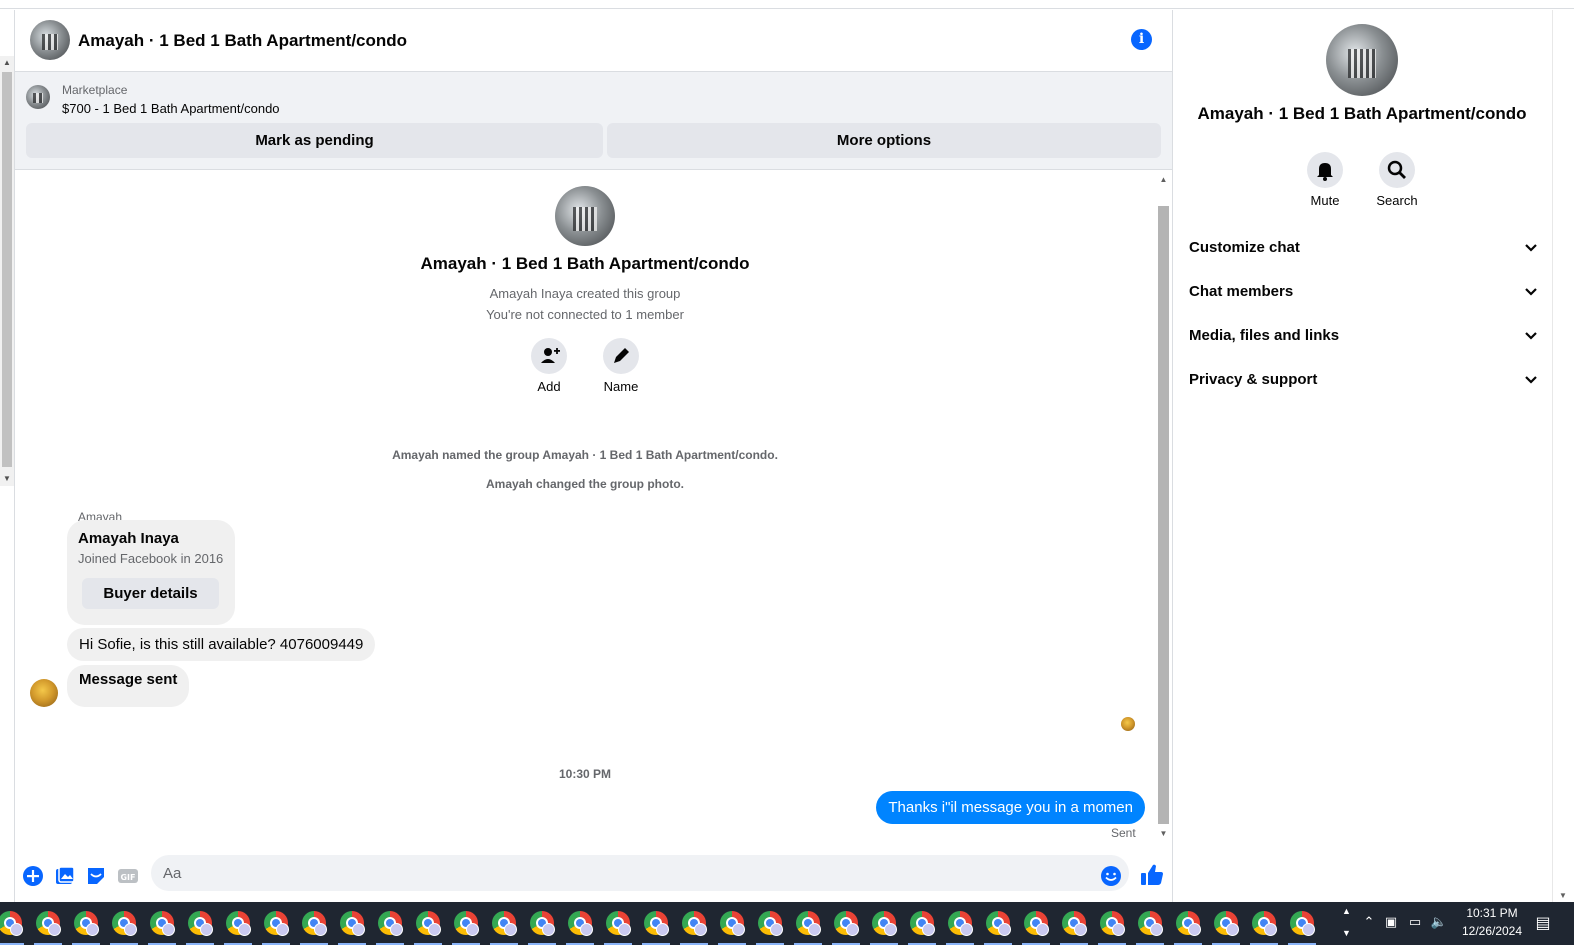 The height and width of the screenshot is (945, 1574). I want to click on chevron-up-icon: ▲, so click(1346, 911).